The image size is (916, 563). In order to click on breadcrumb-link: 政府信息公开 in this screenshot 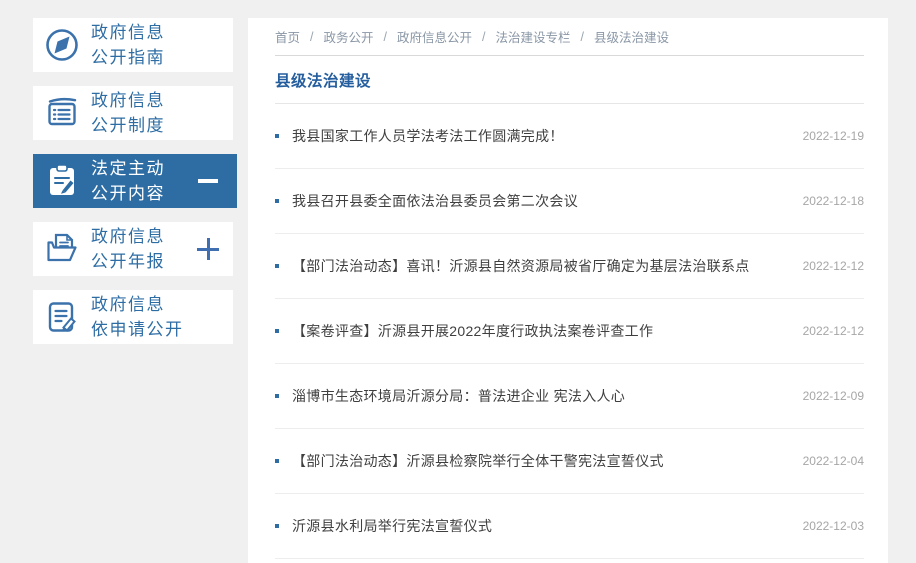, I will do `click(434, 36)`.